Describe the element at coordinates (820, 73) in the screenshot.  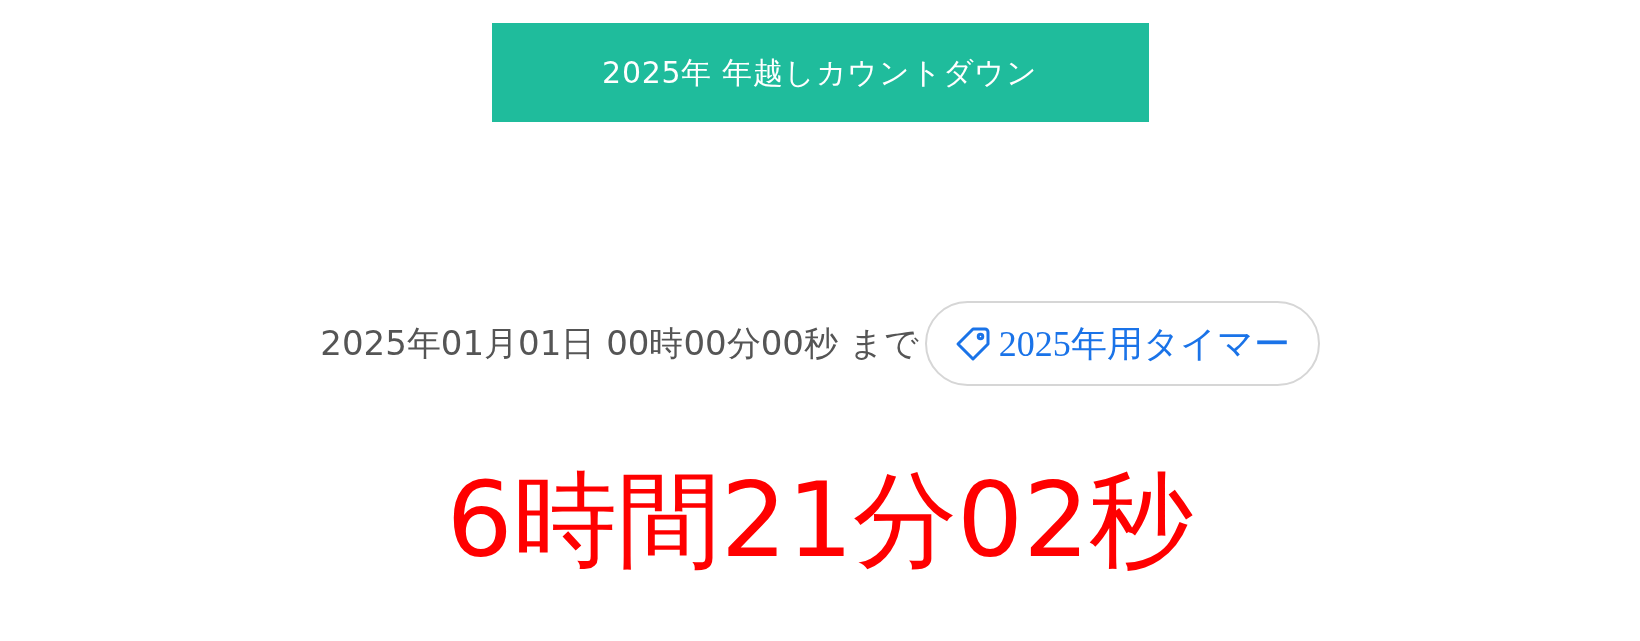
I see `banner-title: 2025年 年越しカウントダウン` at that location.